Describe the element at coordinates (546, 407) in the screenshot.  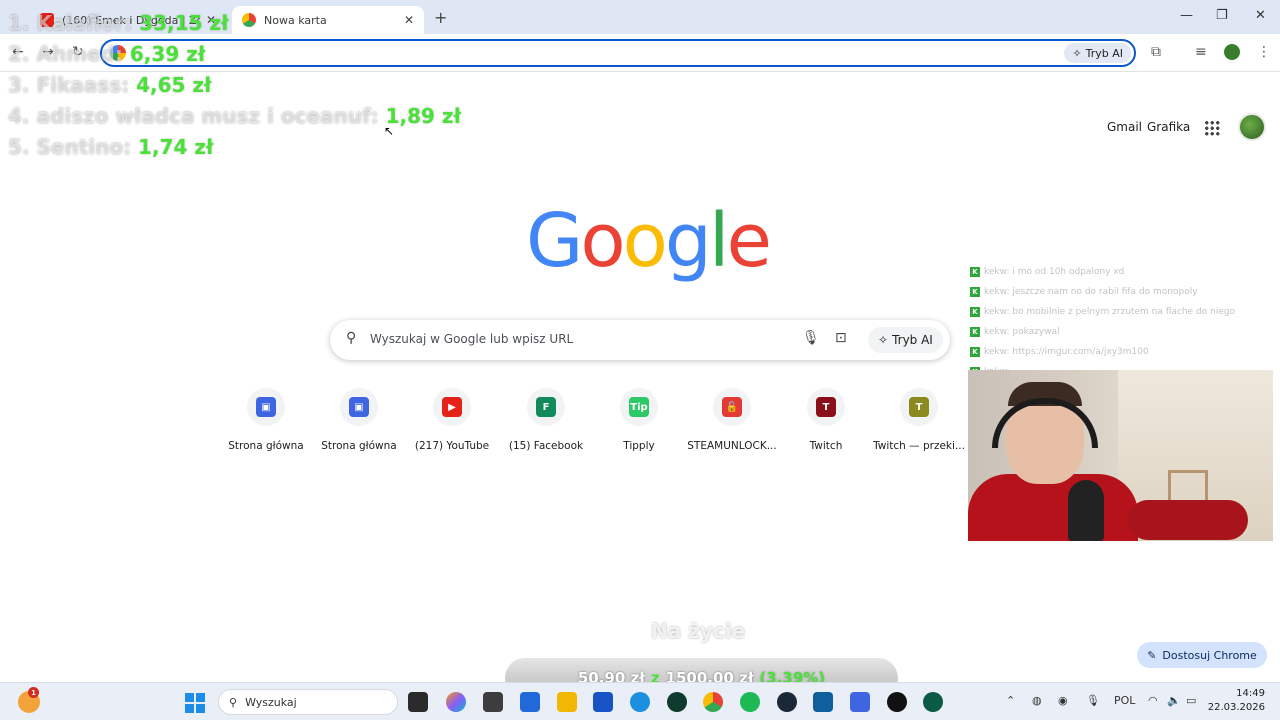
I see `shortcut-icon-circle: F` at that location.